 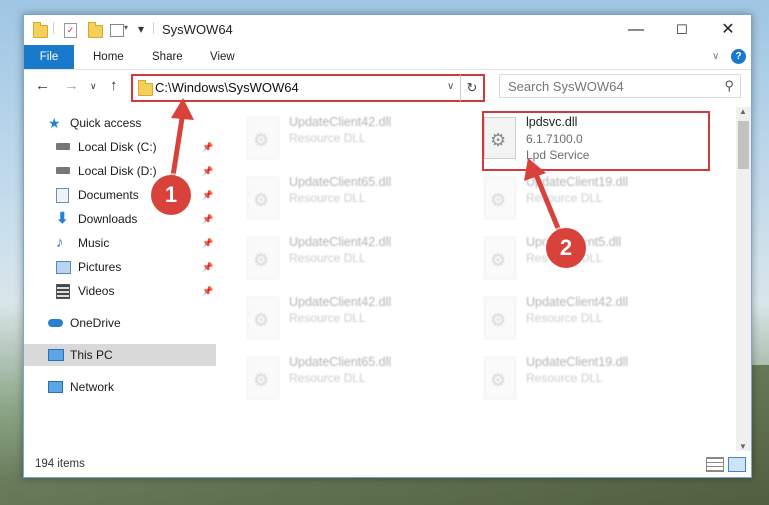 I want to click on network-icon, so click(x=55, y=387).